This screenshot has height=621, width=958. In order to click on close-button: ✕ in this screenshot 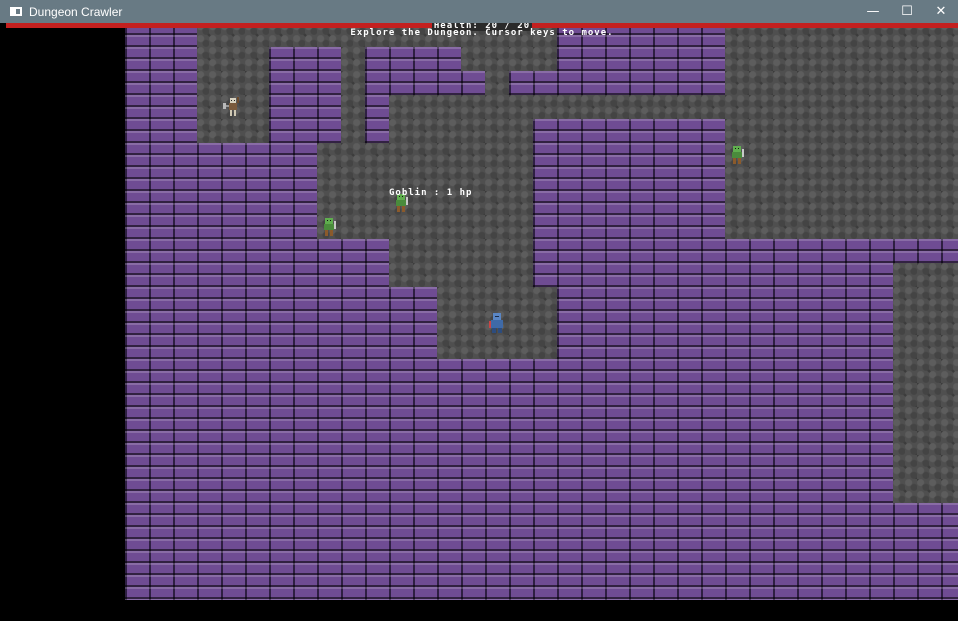, I will do `click(941, 11)`.